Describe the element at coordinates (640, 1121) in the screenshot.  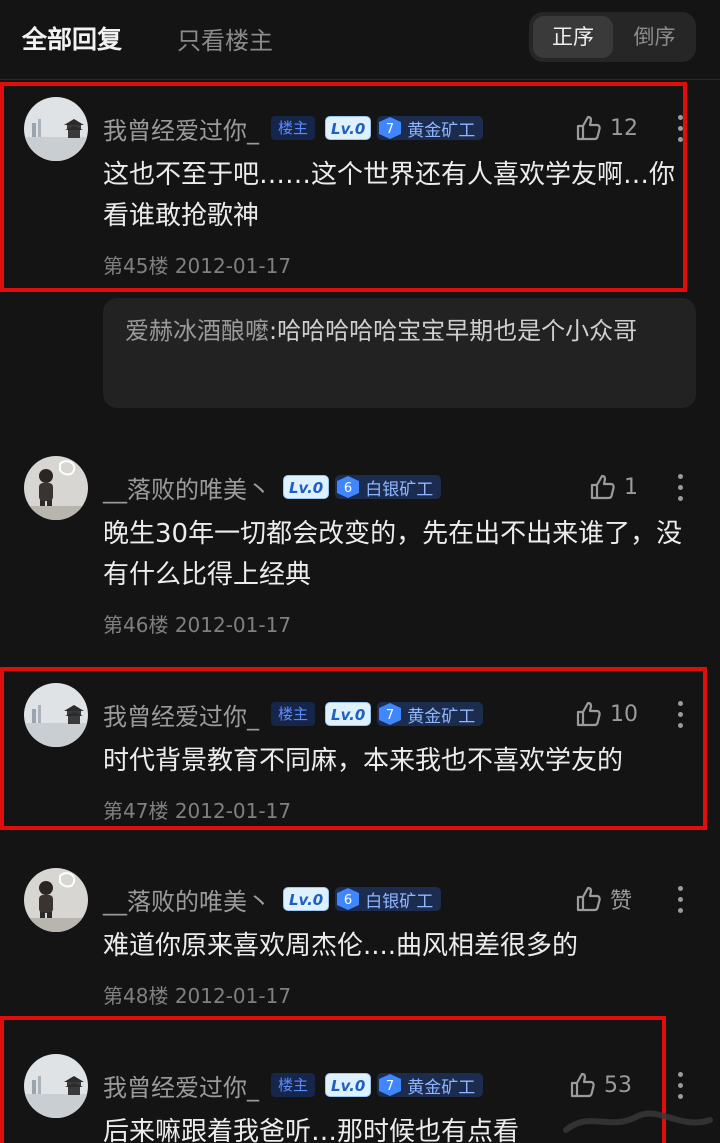
I see `watermark` at that location.